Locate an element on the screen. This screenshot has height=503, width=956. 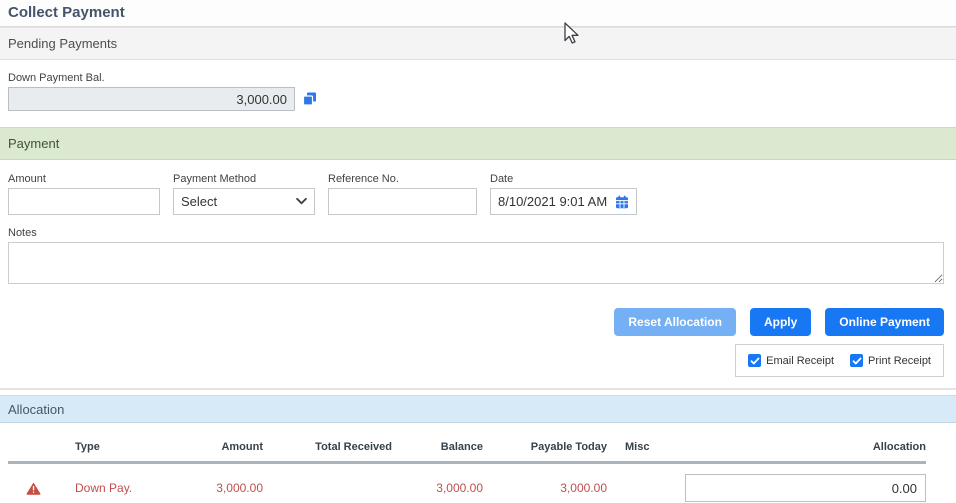
down-payment-balance-label: Down Payment Bal. is located at coordinates (56, 78).